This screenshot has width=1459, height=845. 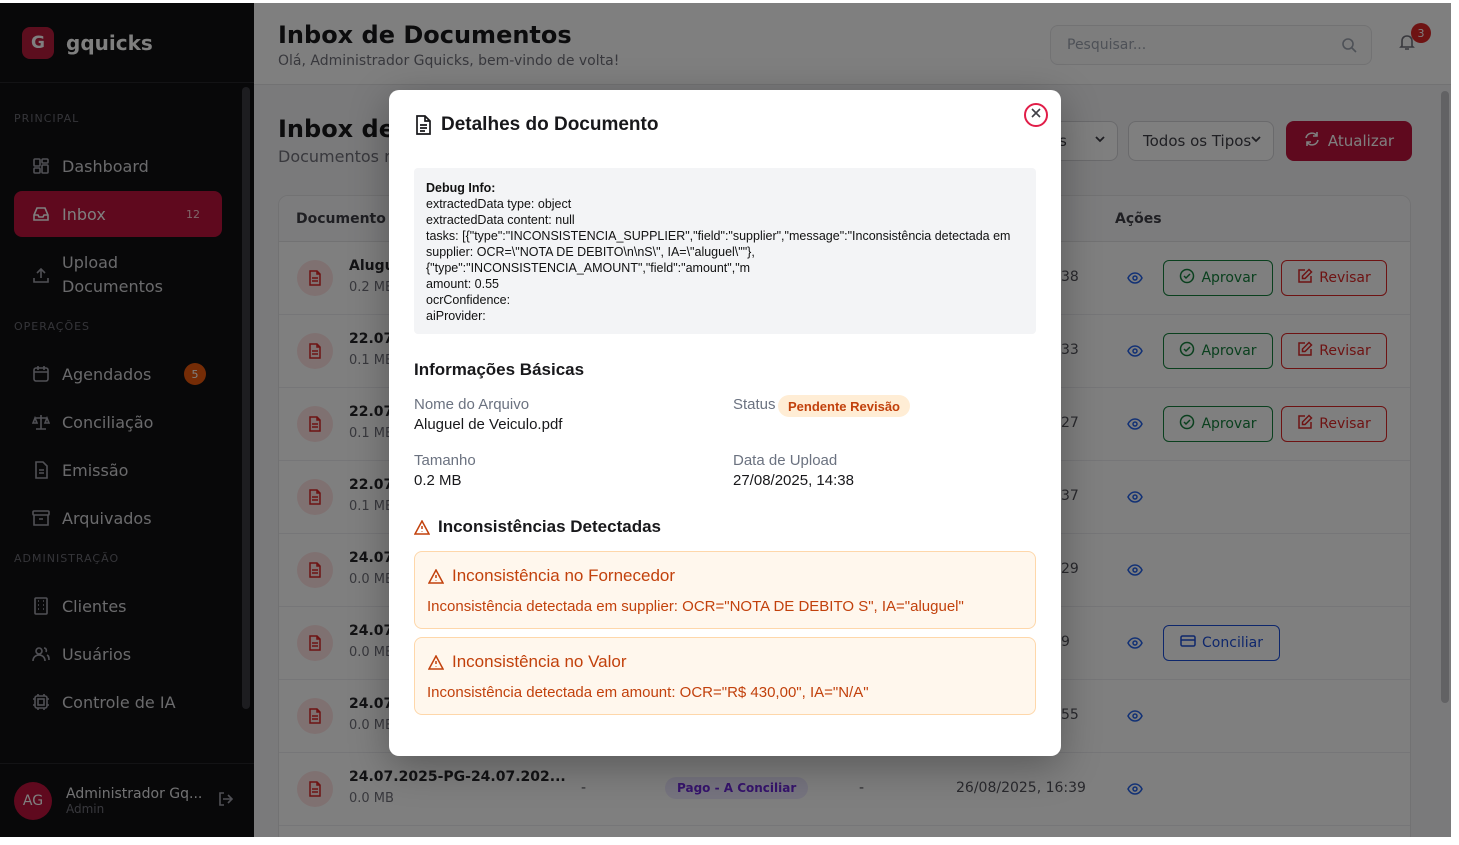 What do you see at coordinates (793, 480) in the screenshot?
I see `upload-date-value: 27/08/2025, 14:38` at bounding box center [793, 480].